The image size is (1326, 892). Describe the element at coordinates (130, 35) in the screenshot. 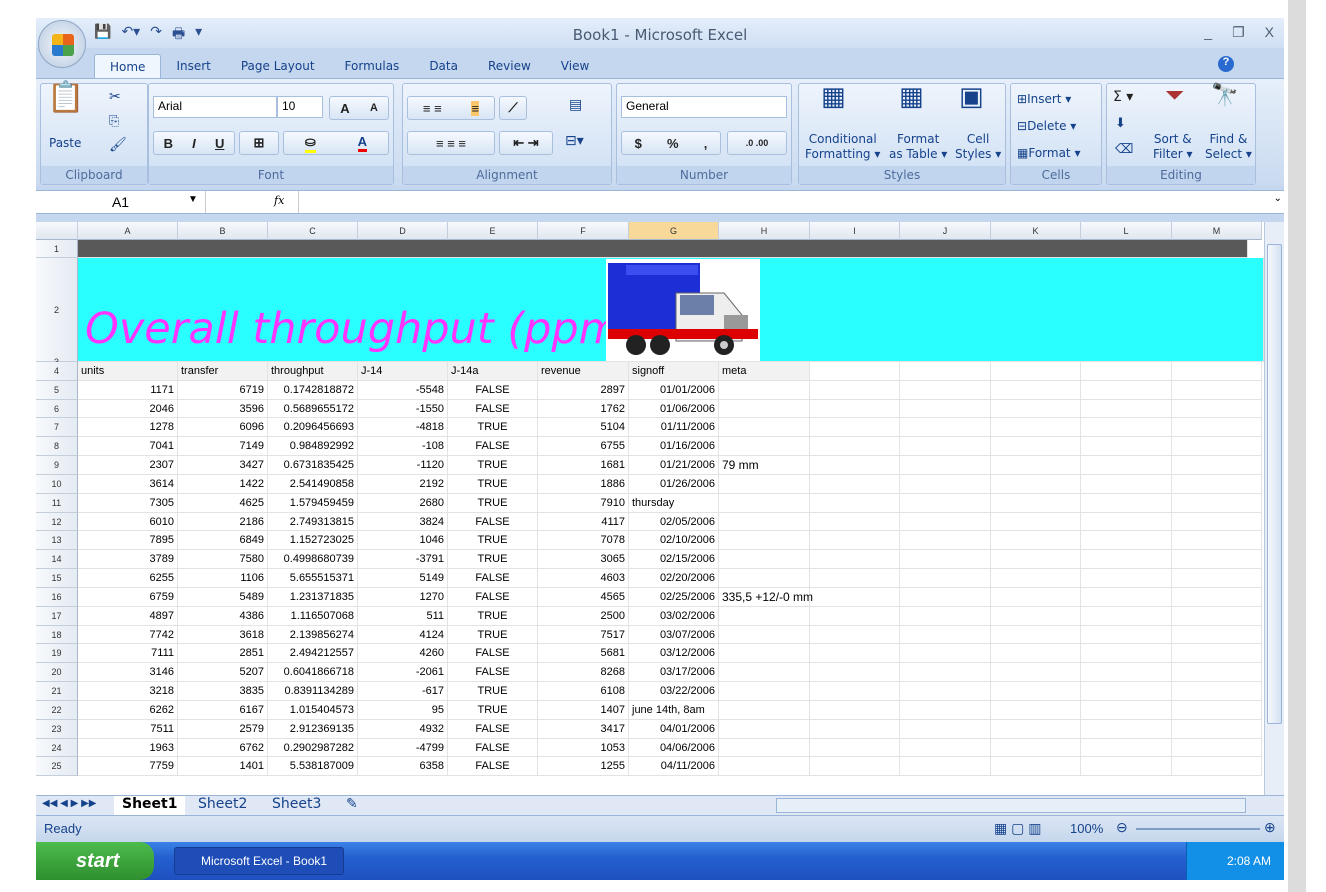

I see `undo-icon: ↶▾` at that location.